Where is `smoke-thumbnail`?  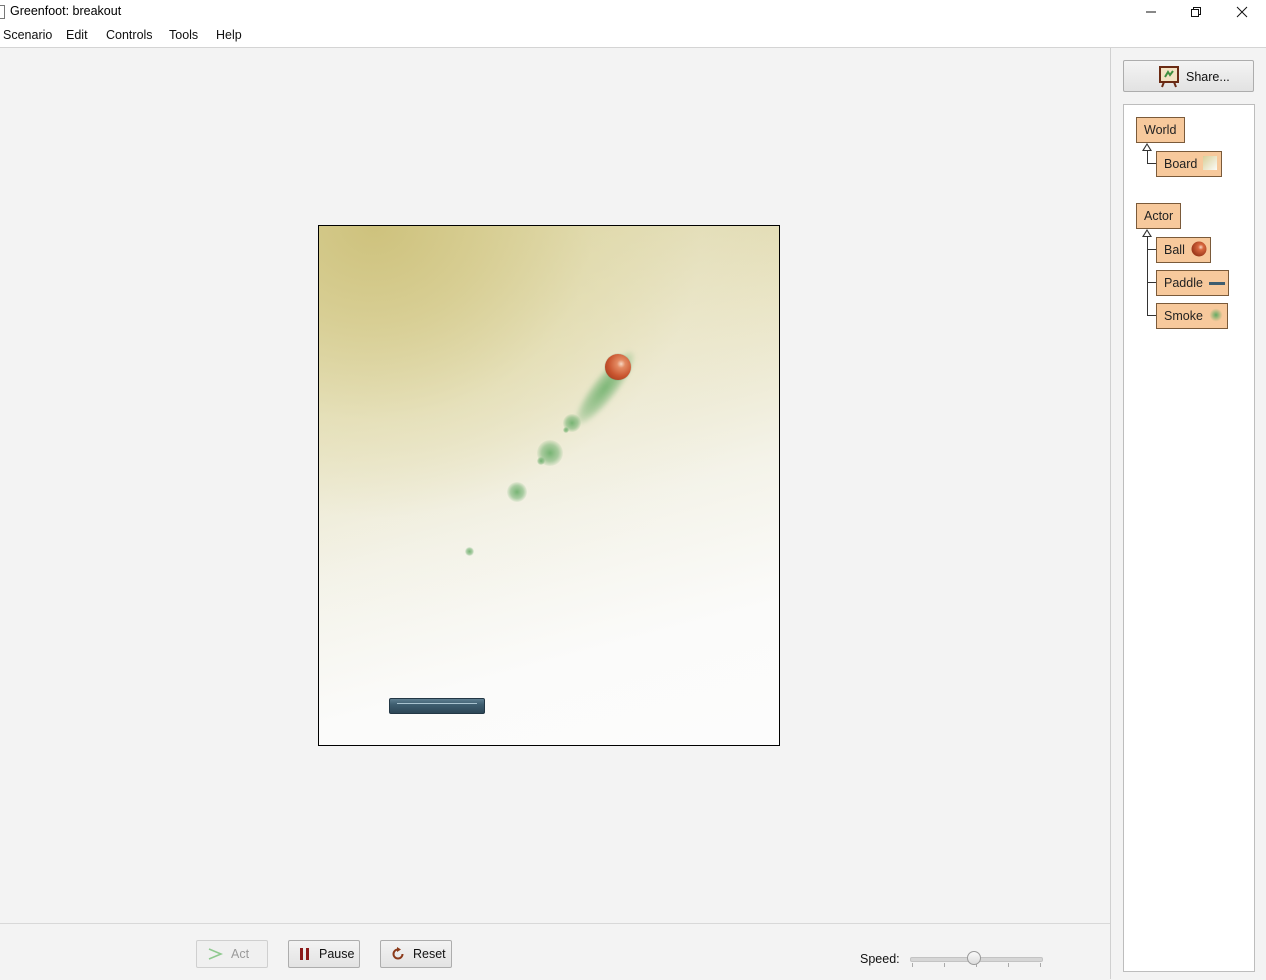 smoke-thumbnail is located at coordinates (1216, 316).